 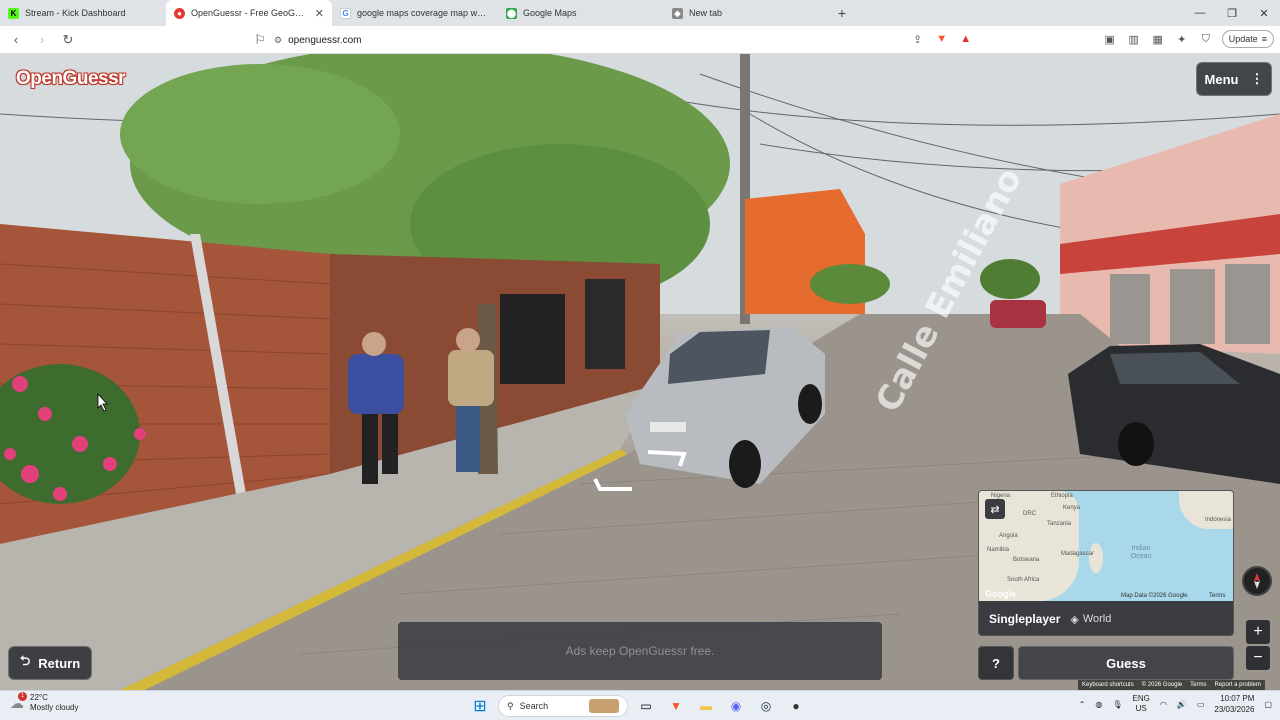 I want to click on return-label: Return, so click(x=59, y=663).